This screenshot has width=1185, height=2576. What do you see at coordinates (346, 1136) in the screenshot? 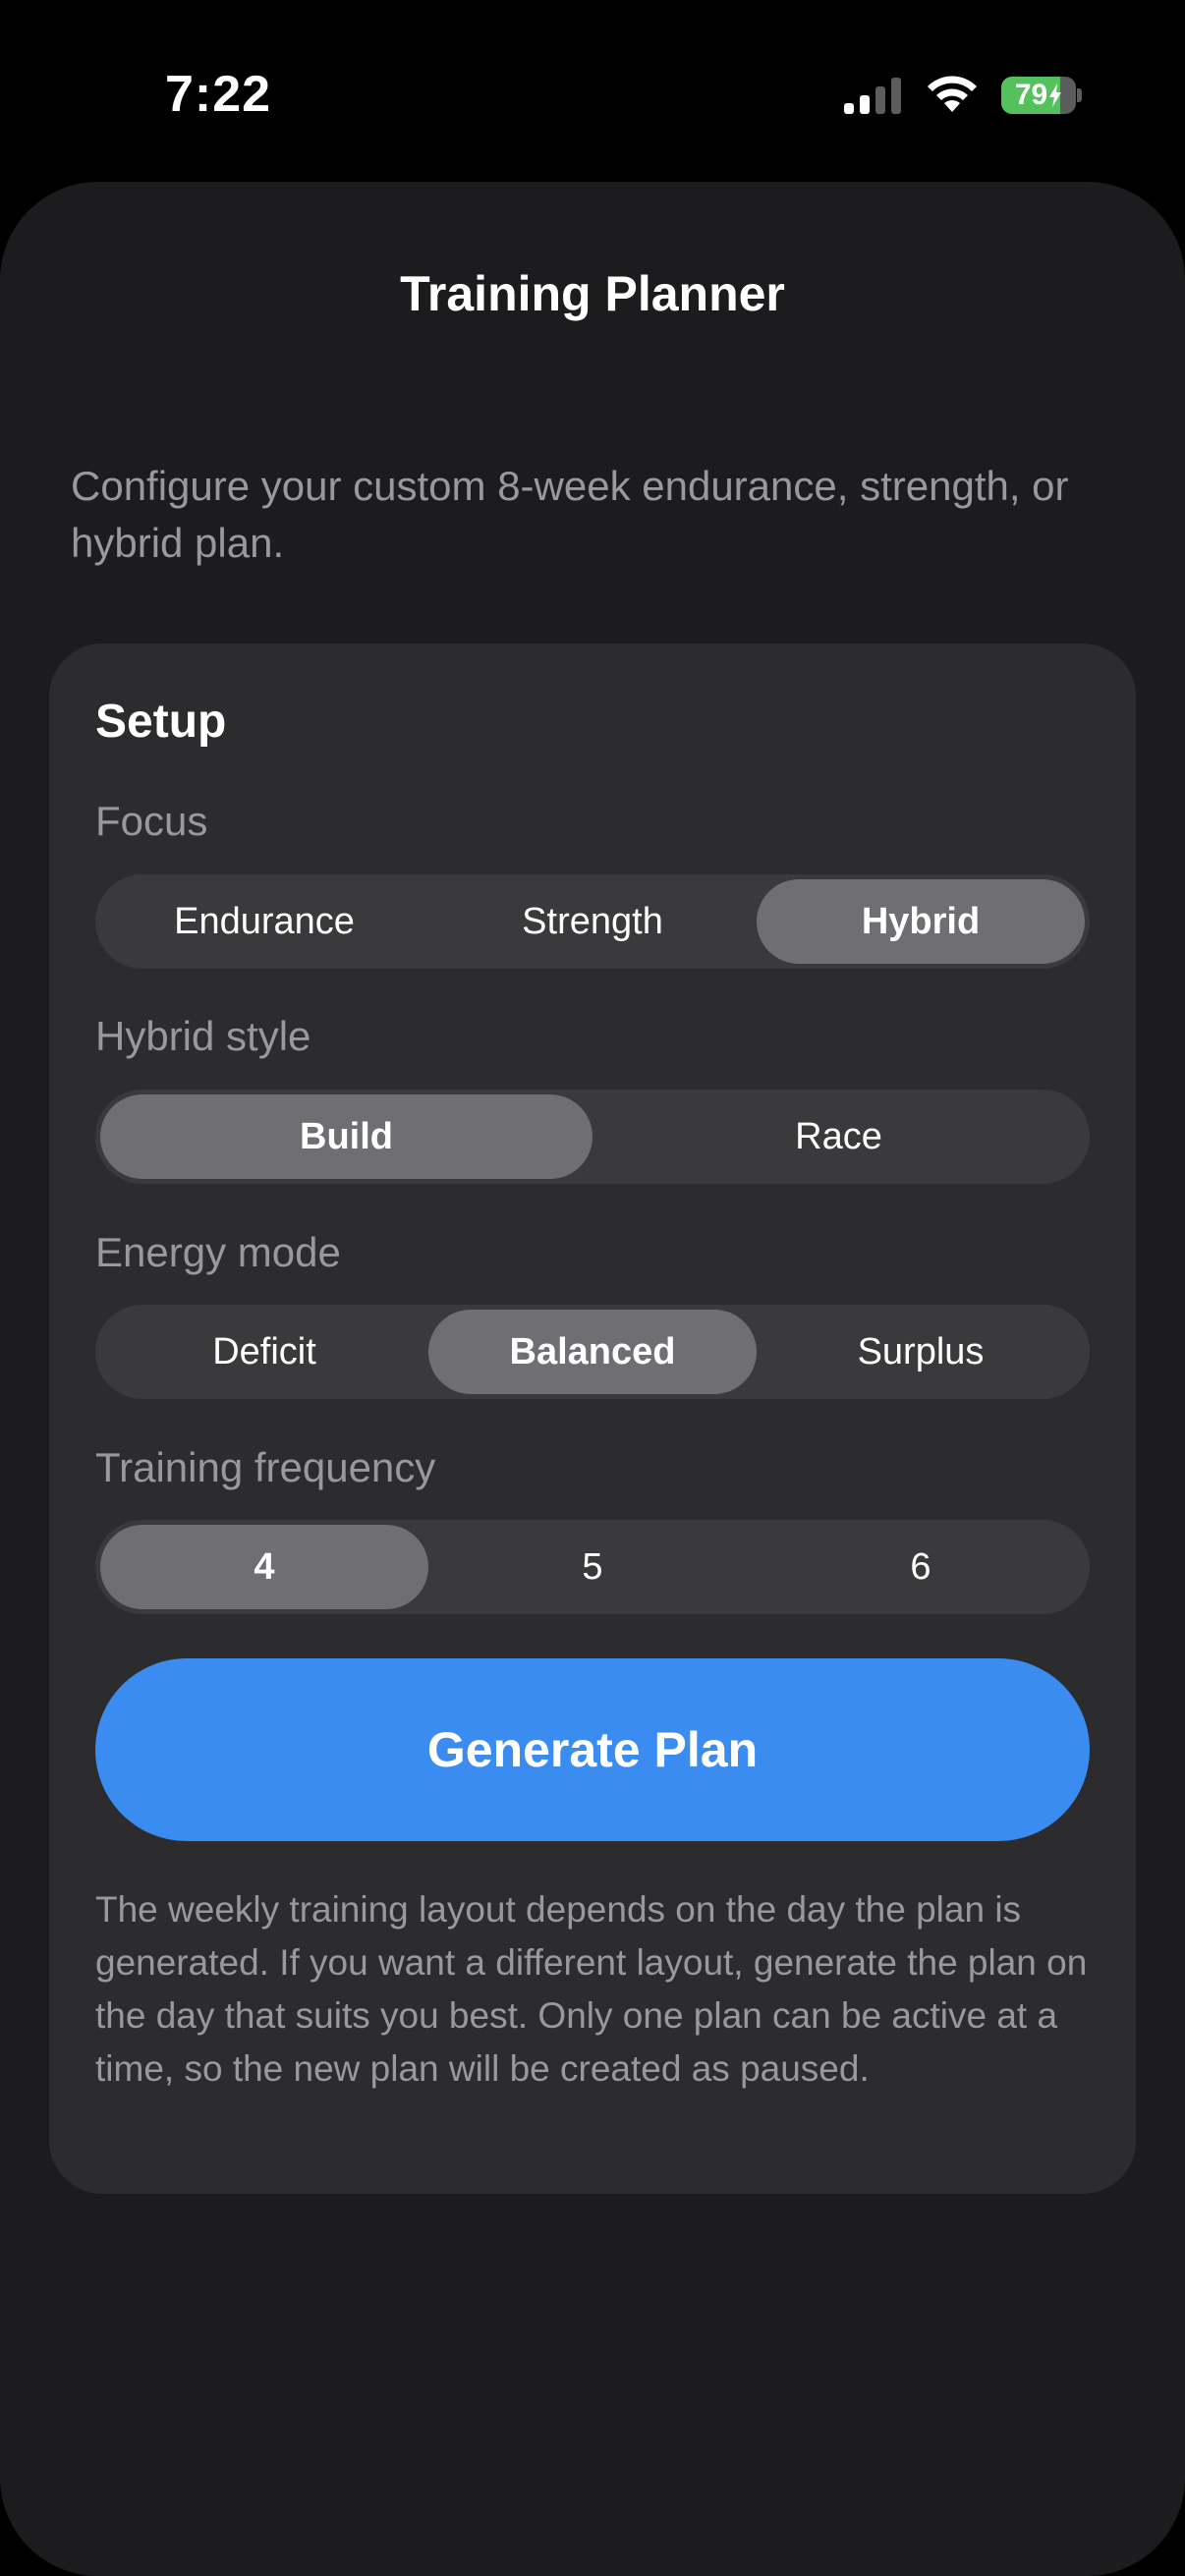
I see `segment-build: Build` at bounding box center [346, 1136].